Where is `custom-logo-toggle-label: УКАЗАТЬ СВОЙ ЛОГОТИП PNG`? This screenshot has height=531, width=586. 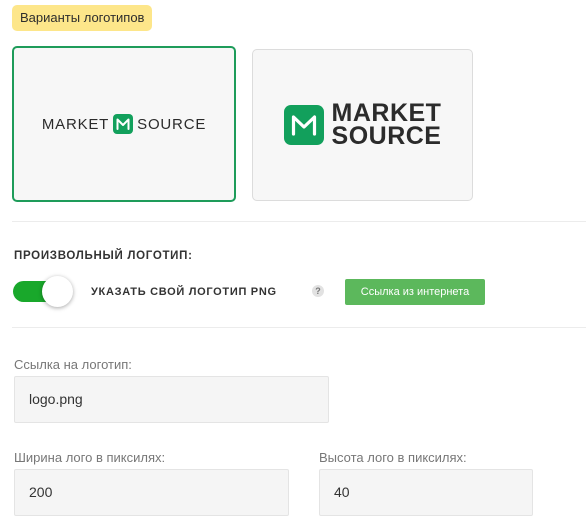 custom-logo-toggle-label: УКАЗАТЬ СВОЙ ЛОГОТИП PNG is located at coordinates (184, 292).